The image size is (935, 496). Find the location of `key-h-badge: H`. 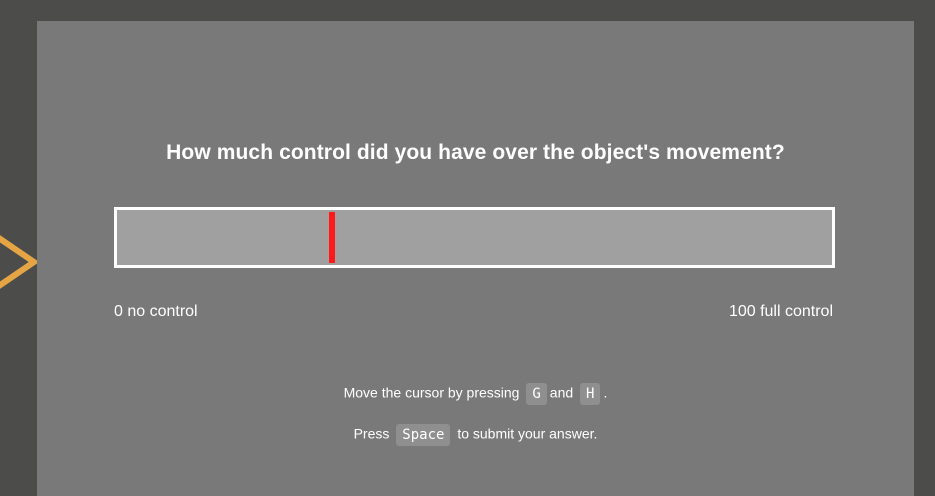

key-h-badge: H is located at coordinates (590, 394).